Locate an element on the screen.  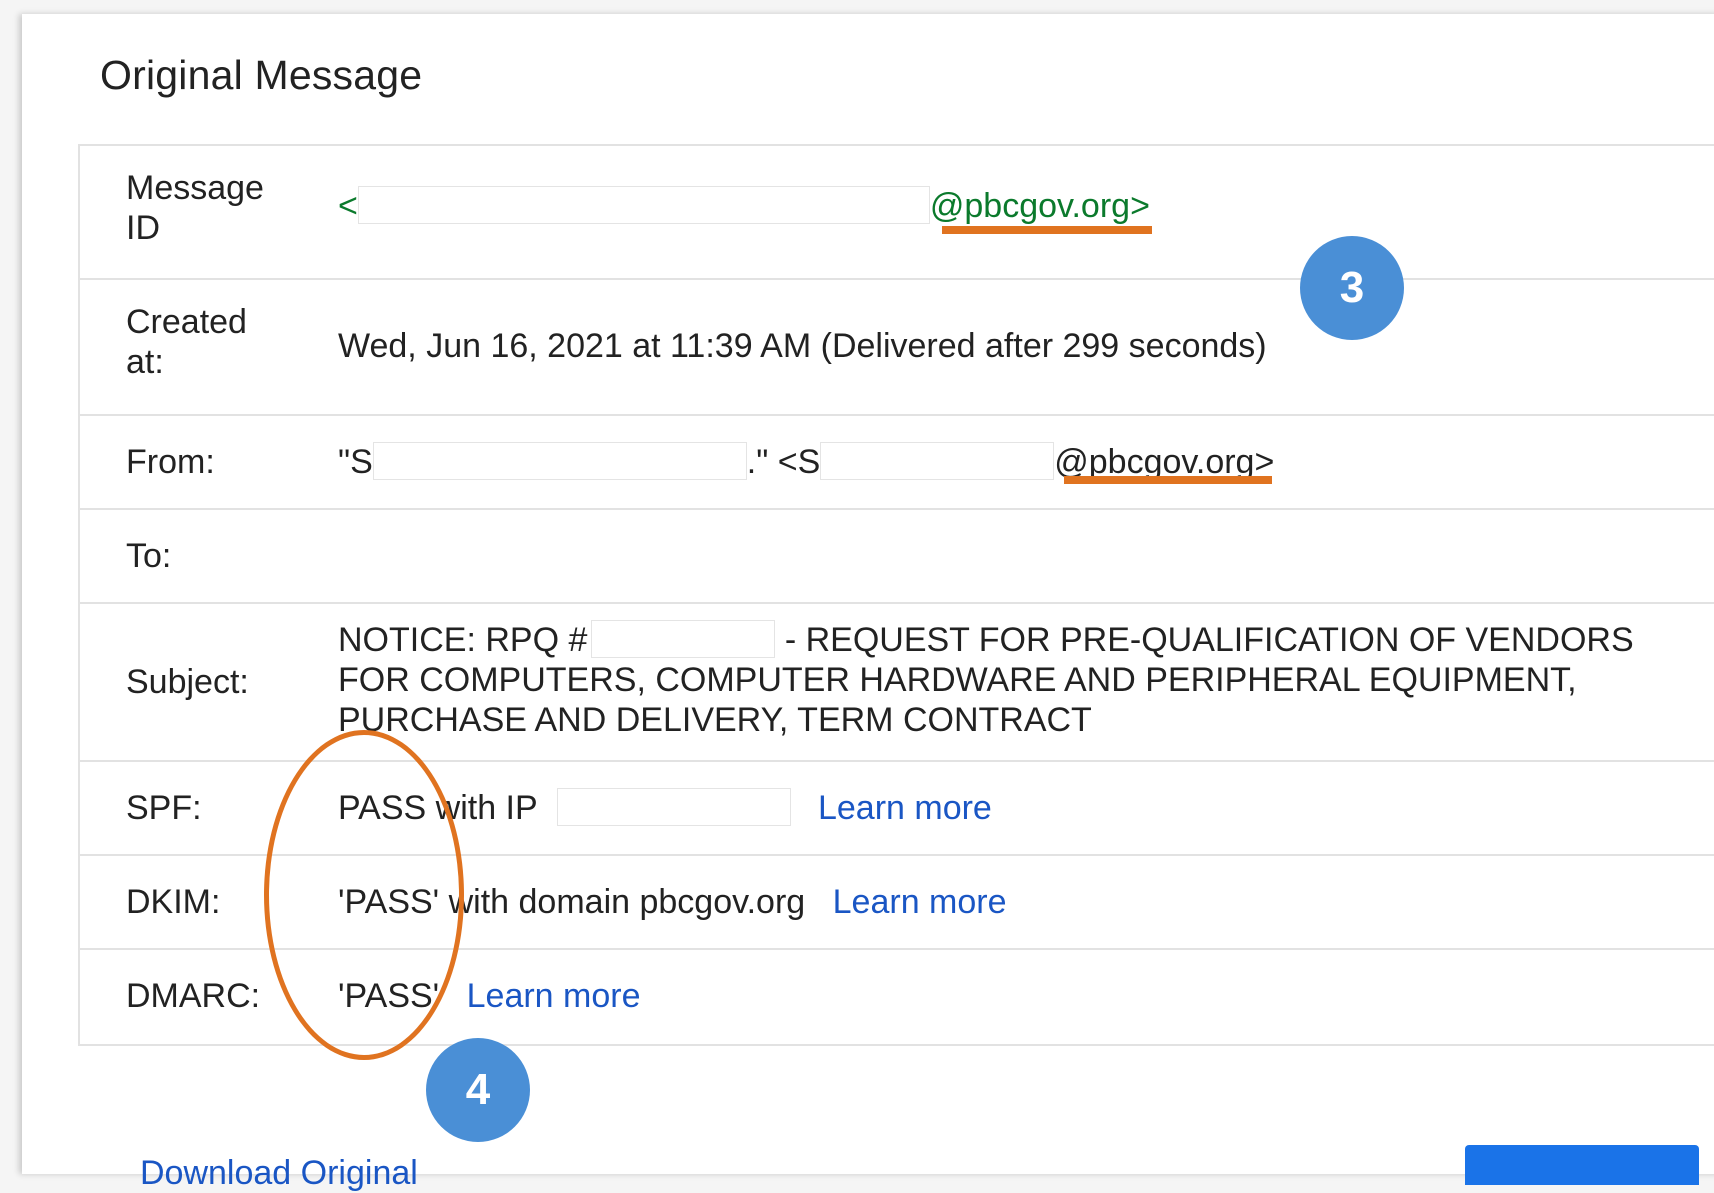
message-id-domain: @pbcgov.org> is located at coordinates (1039, 206).